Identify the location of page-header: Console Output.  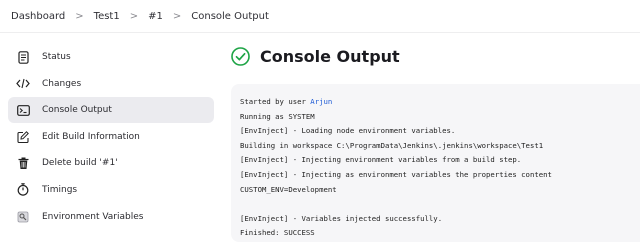
(435, 56).